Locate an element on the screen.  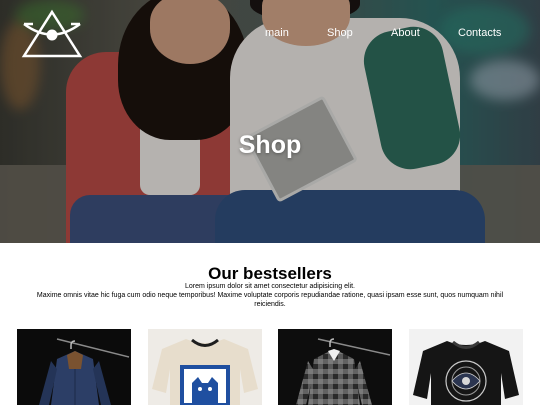
product-card-black-sweatshirt is located at coordinates (466, 367).